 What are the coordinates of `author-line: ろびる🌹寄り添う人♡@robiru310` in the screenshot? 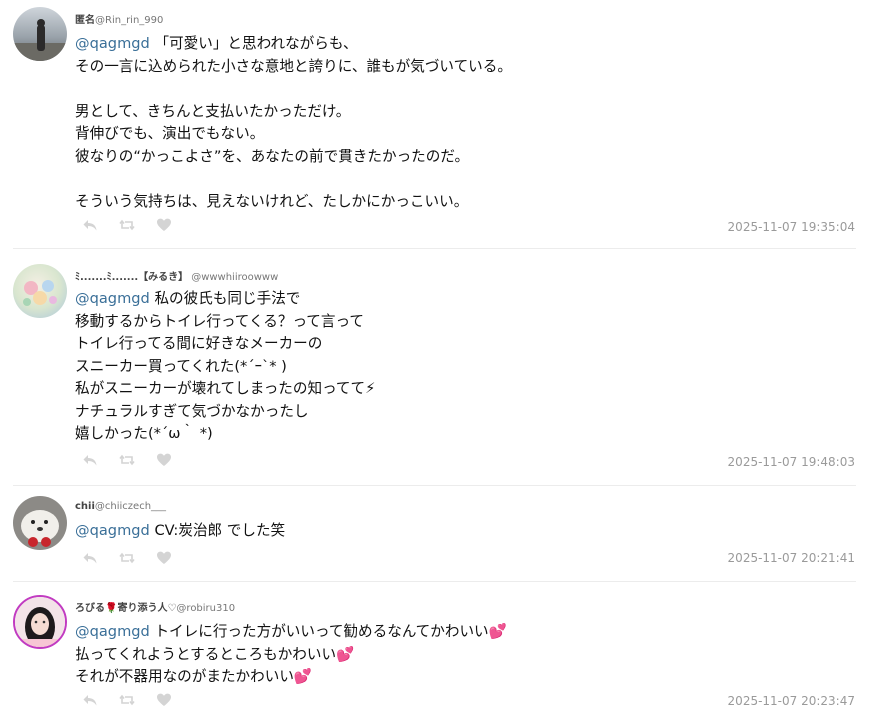 It's located at (155, 606).